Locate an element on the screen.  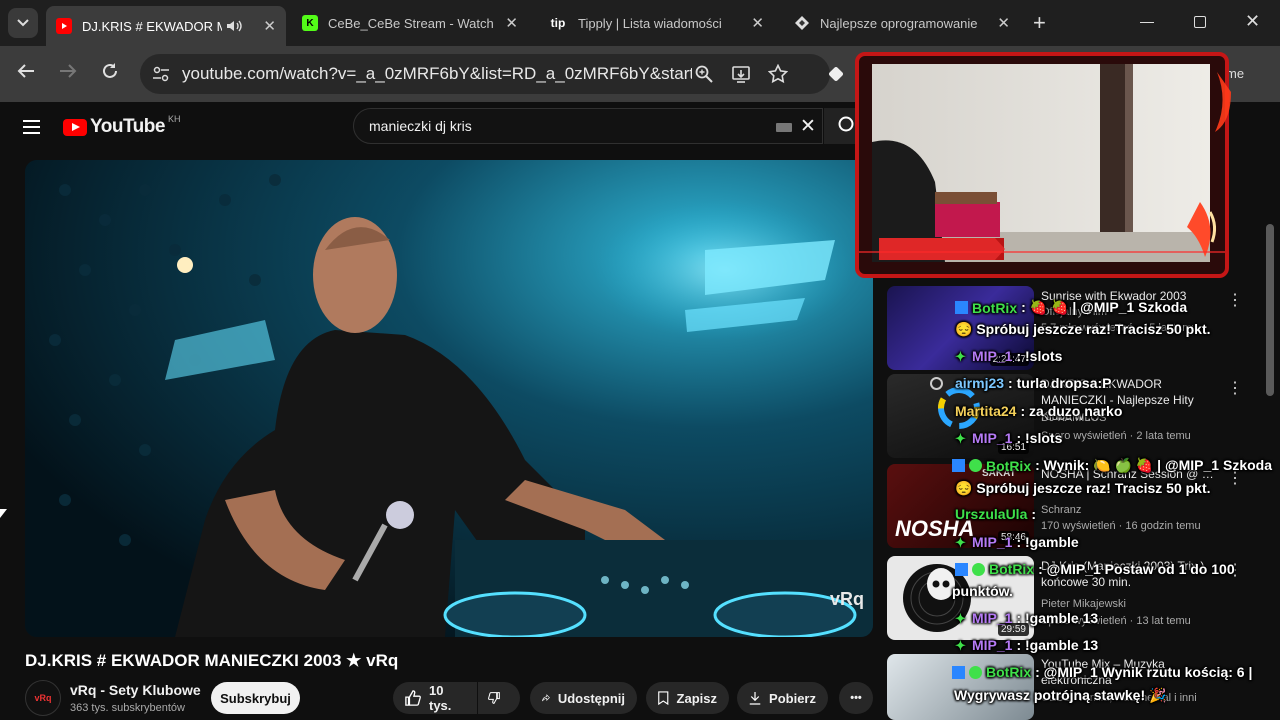
chat-message: BotRix : Wynik: 🍋 🍏 🍓 | @MIP_1 Szkoda is located at coordinates (1112, 465).